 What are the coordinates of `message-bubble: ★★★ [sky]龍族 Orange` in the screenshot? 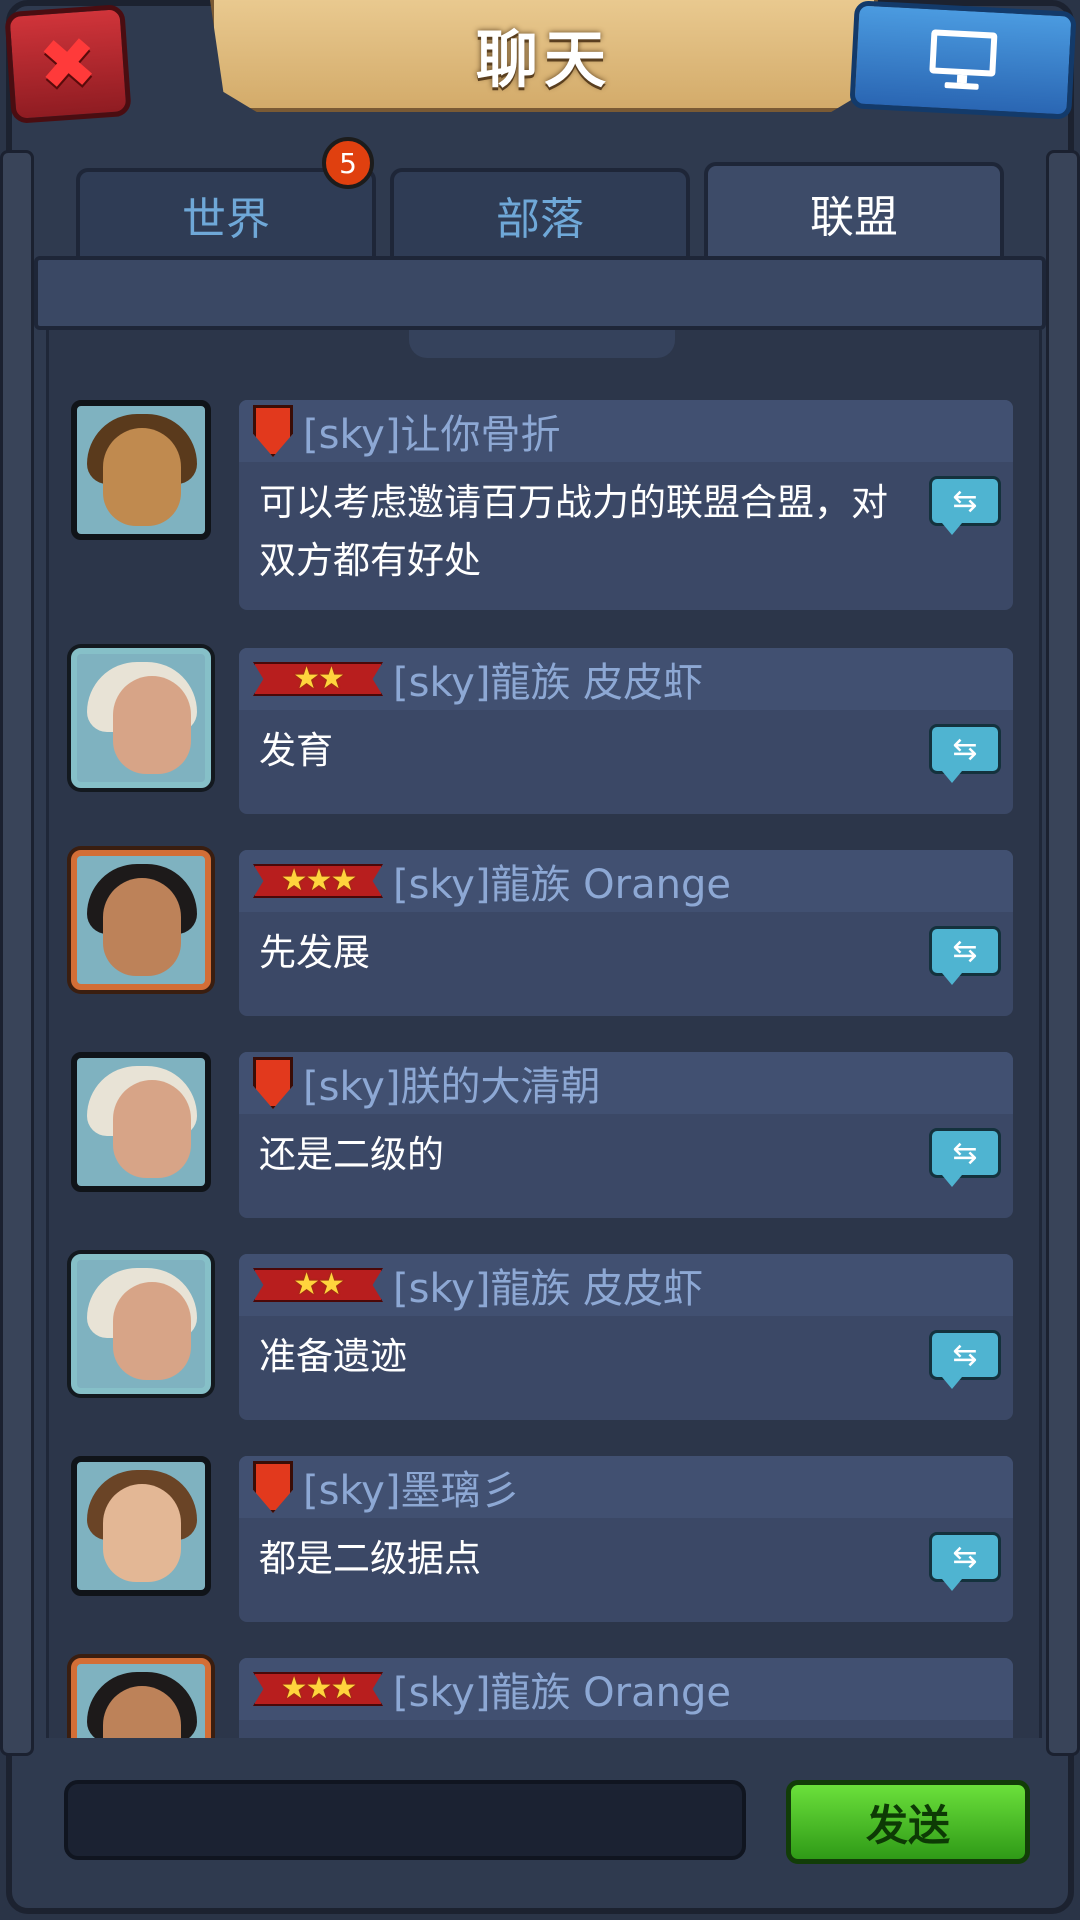 It's located at (626, 1698).